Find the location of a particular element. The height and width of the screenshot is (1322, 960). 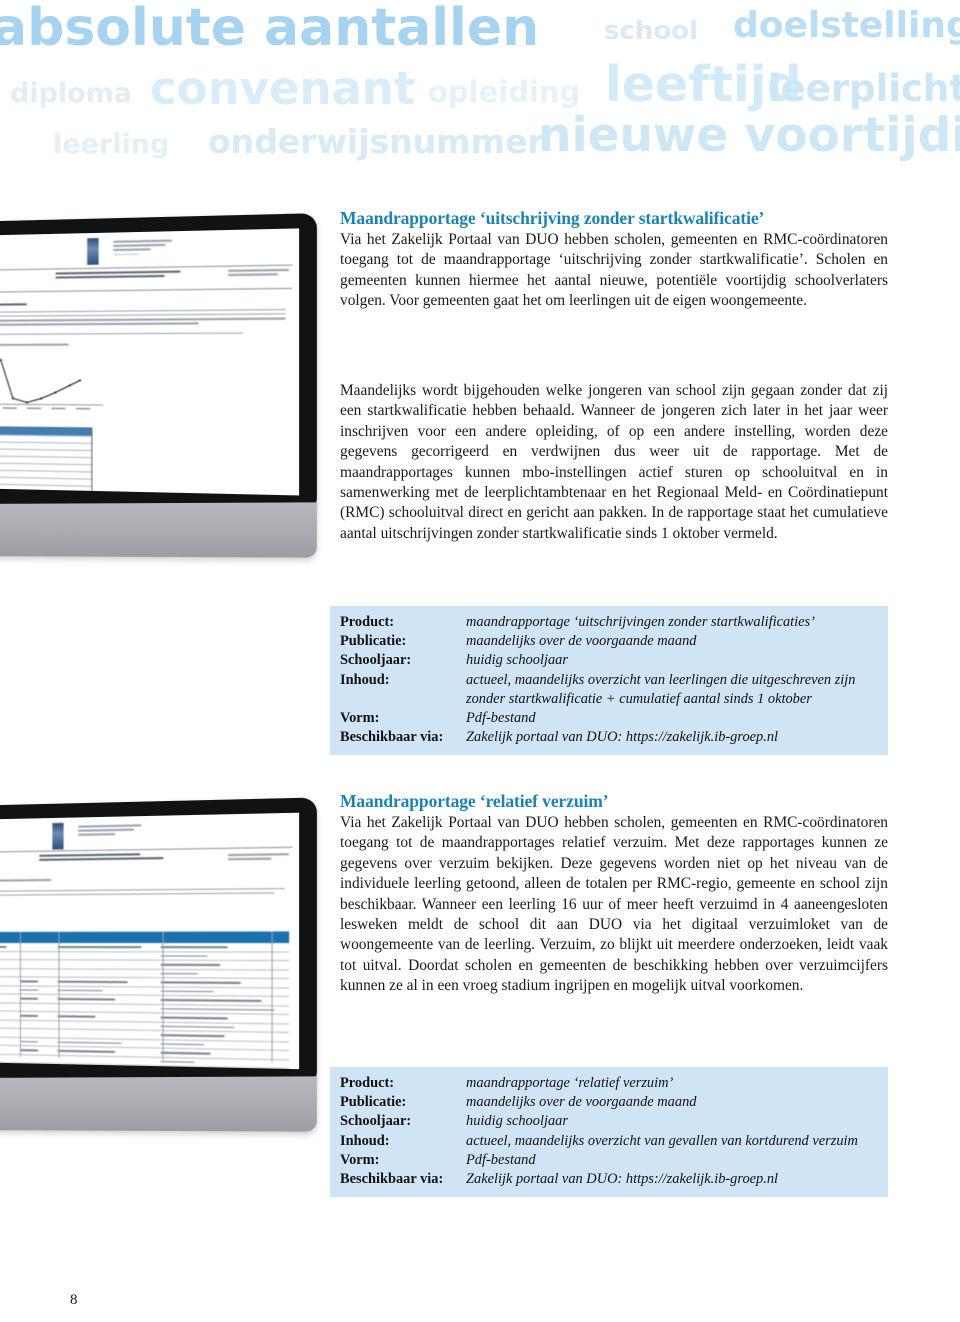

word-cloud-term: convenant is located at coordinates (283, 88).